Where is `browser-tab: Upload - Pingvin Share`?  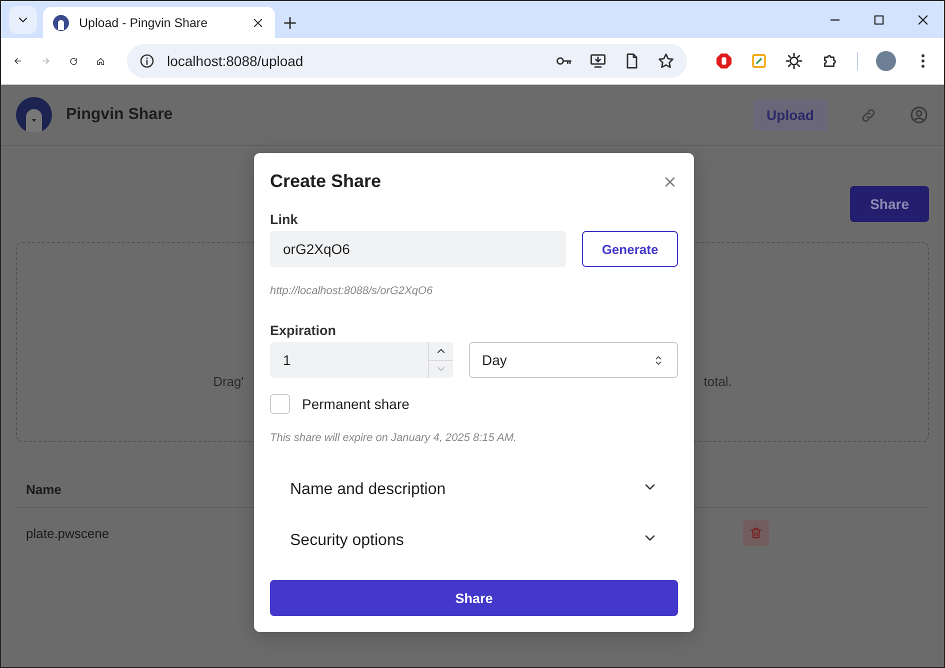
browser-tab: Upload - Pingvin Share is located at coordinates (159, 22).